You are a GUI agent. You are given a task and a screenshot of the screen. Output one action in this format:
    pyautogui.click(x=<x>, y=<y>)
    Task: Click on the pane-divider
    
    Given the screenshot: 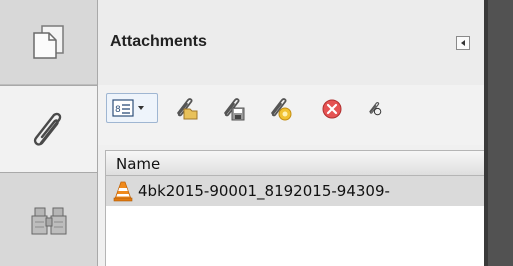 What is the action you would take?
    pyautogui.click(x=486, y=133)
    